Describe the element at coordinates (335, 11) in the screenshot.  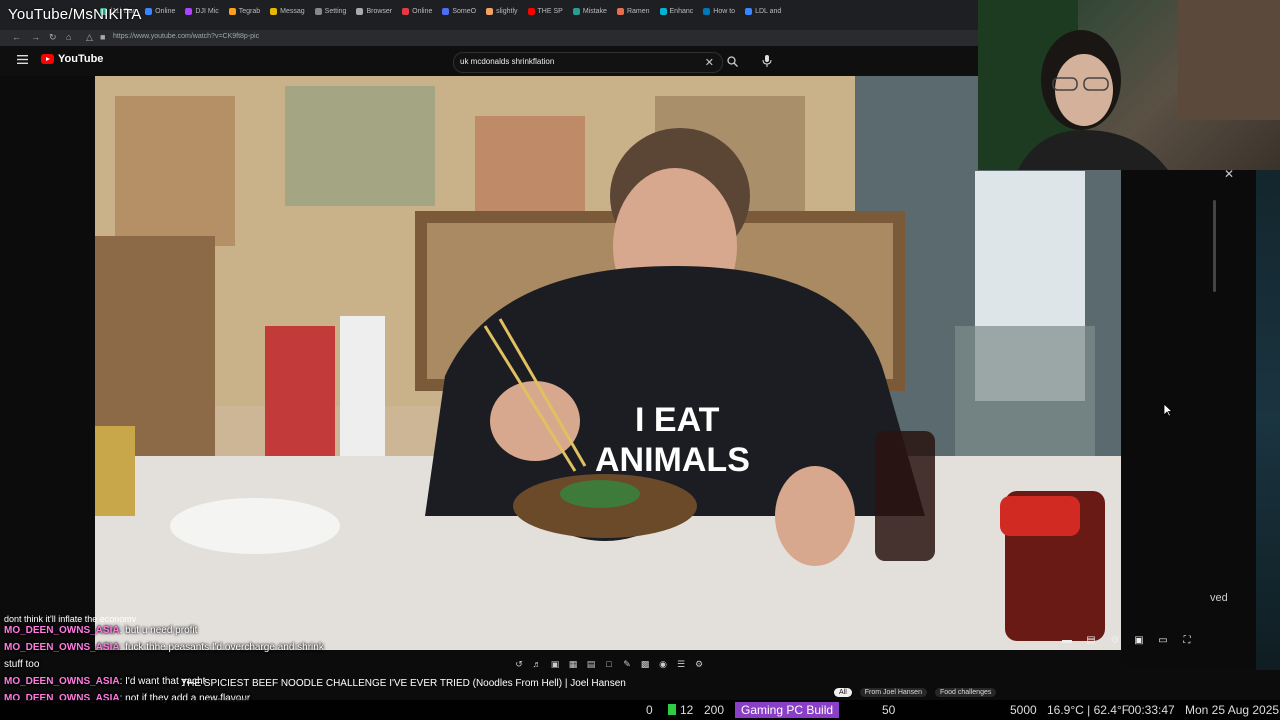
I see `tab-label: Setting` at that location.